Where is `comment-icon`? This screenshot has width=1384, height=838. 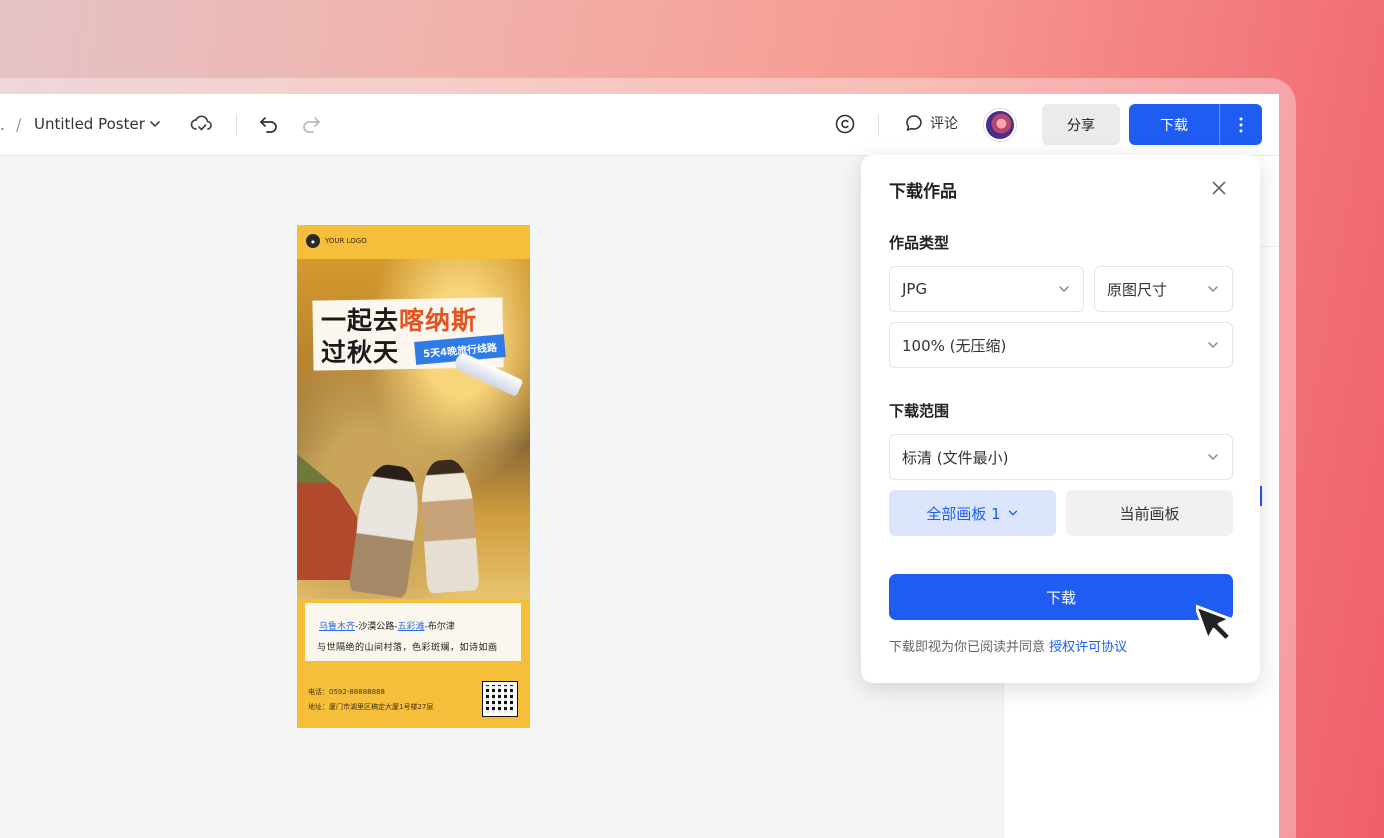
comment-icon is located at coordinates (914, 123).